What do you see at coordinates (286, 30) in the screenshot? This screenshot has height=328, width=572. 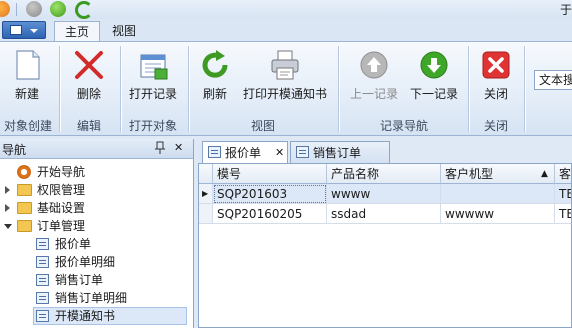 I see `ribbon-tab-strip: 主页 视图` at bounding box center [286, 30].